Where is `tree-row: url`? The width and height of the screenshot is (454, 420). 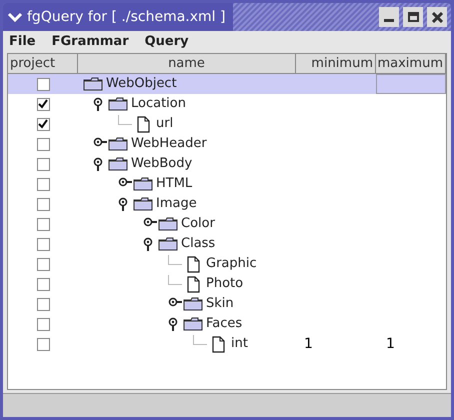 tree-row: url is located at coordinates (227, 124).